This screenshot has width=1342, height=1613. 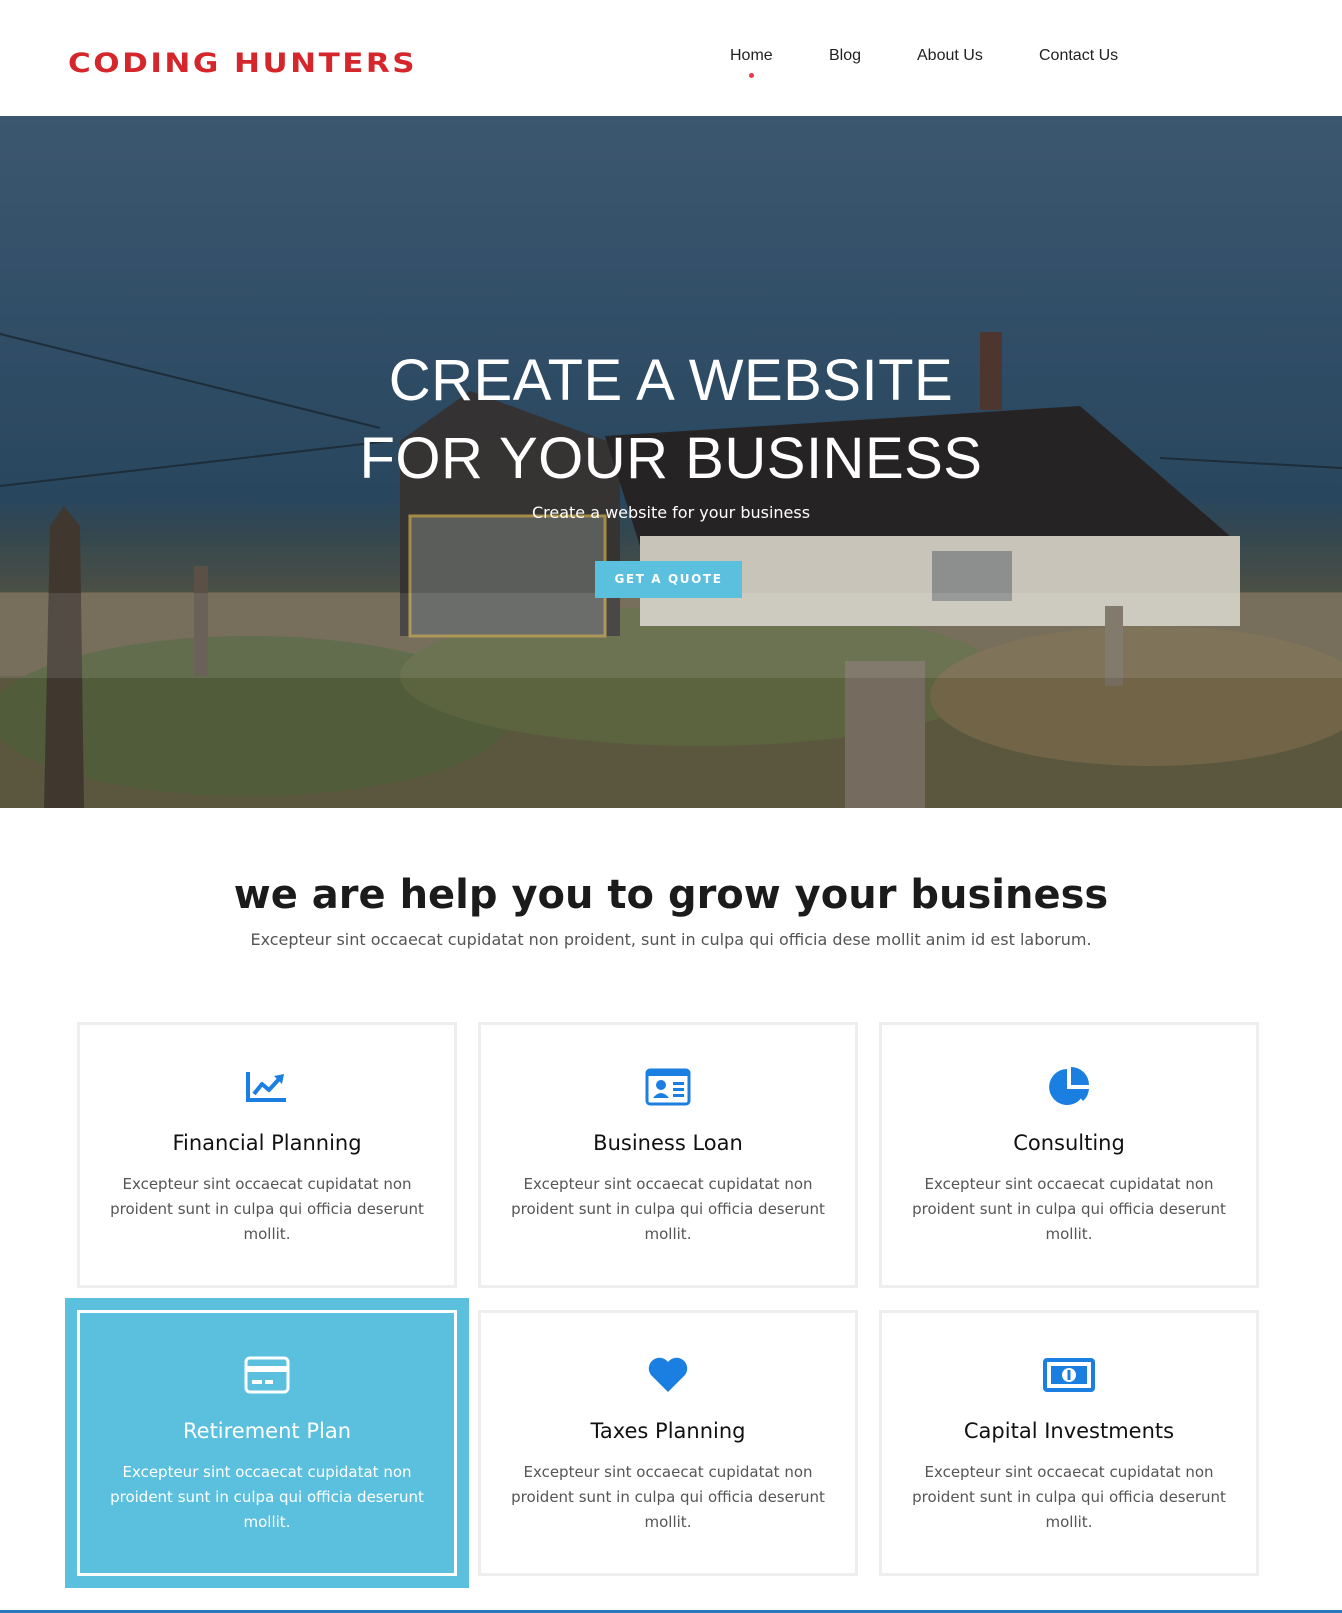 I want to click on heart-icon, so click(x=668, y=1375).